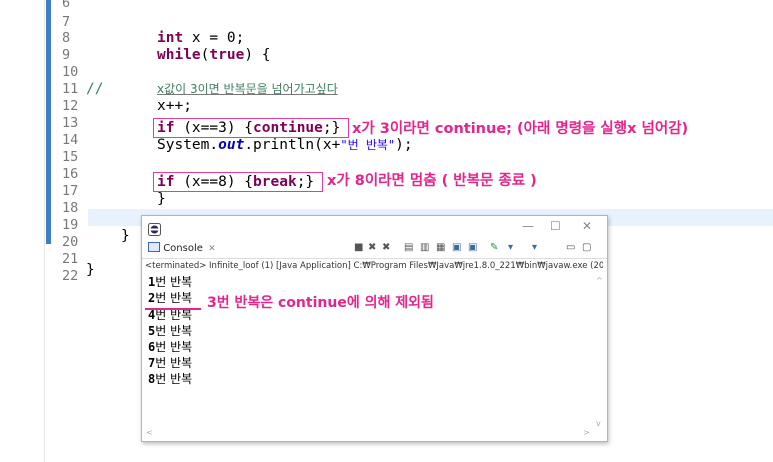  I want to click on minimize-button: —, so click(528, 226).